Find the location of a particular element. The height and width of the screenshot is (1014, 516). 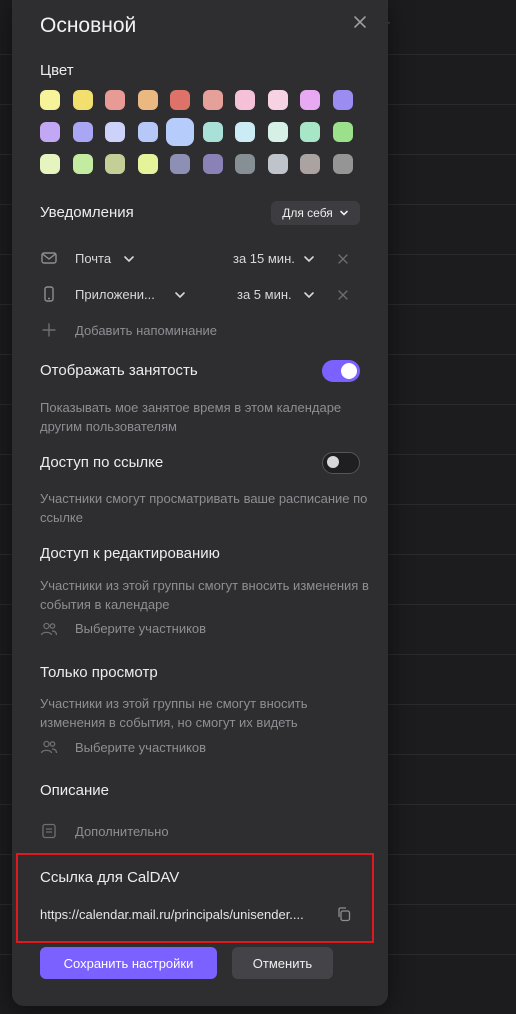

description-more-link: Дополнительно is located at coordinates (122, 831).